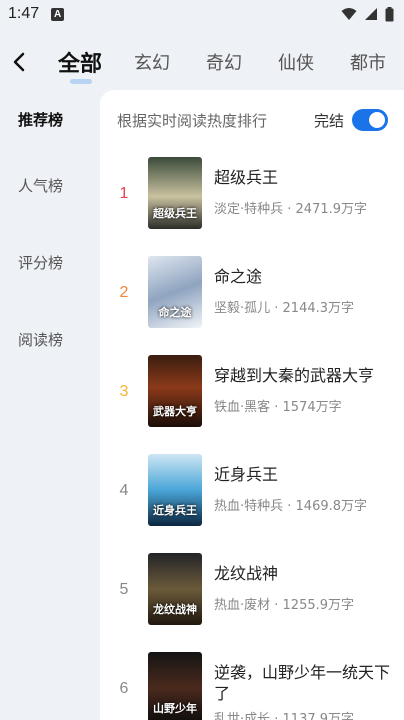  Describe the element at coordinates (370, 120) in the screenshot. I see `finished-toggle` at that location.